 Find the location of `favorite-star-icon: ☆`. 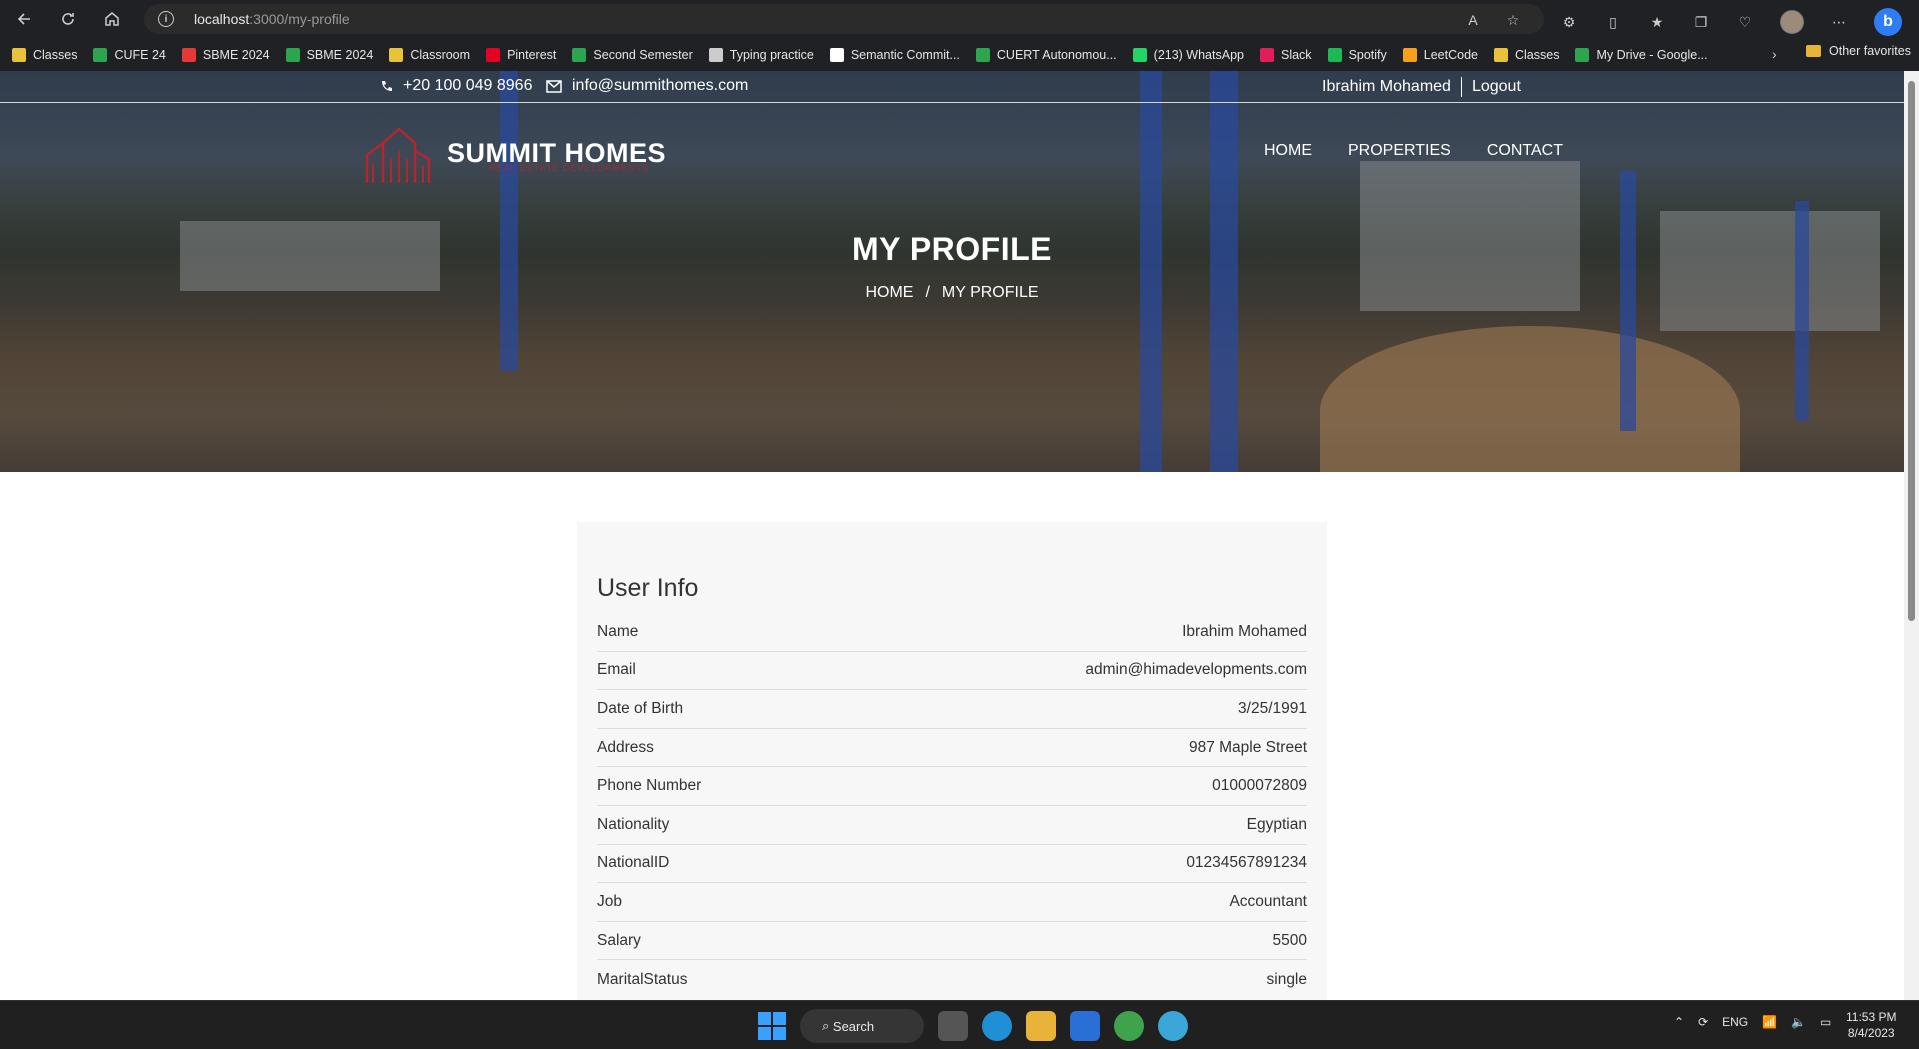

favorite-star-icon: ☆ is located at coordinates (1513, 20).